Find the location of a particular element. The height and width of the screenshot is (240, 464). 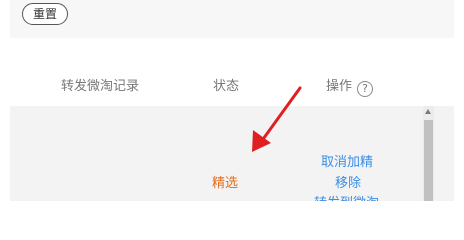

vertical-scrollbar is located at coordinates (428, 153).